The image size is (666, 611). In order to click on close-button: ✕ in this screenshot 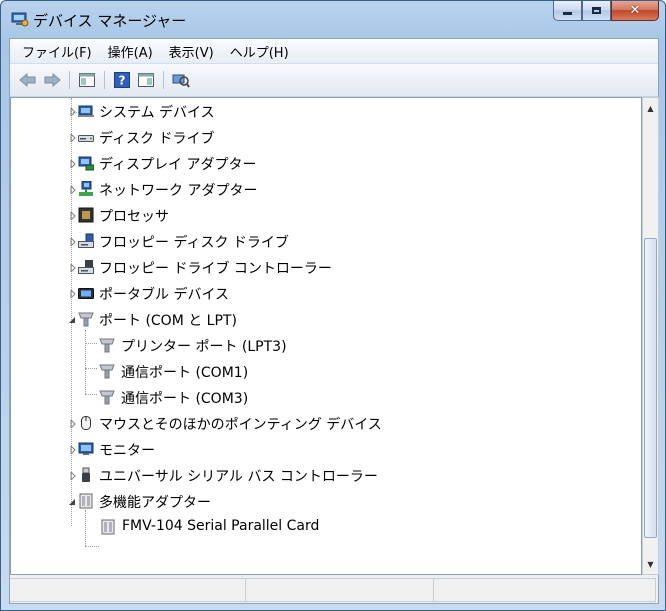, I will do `click(635, 11)`.